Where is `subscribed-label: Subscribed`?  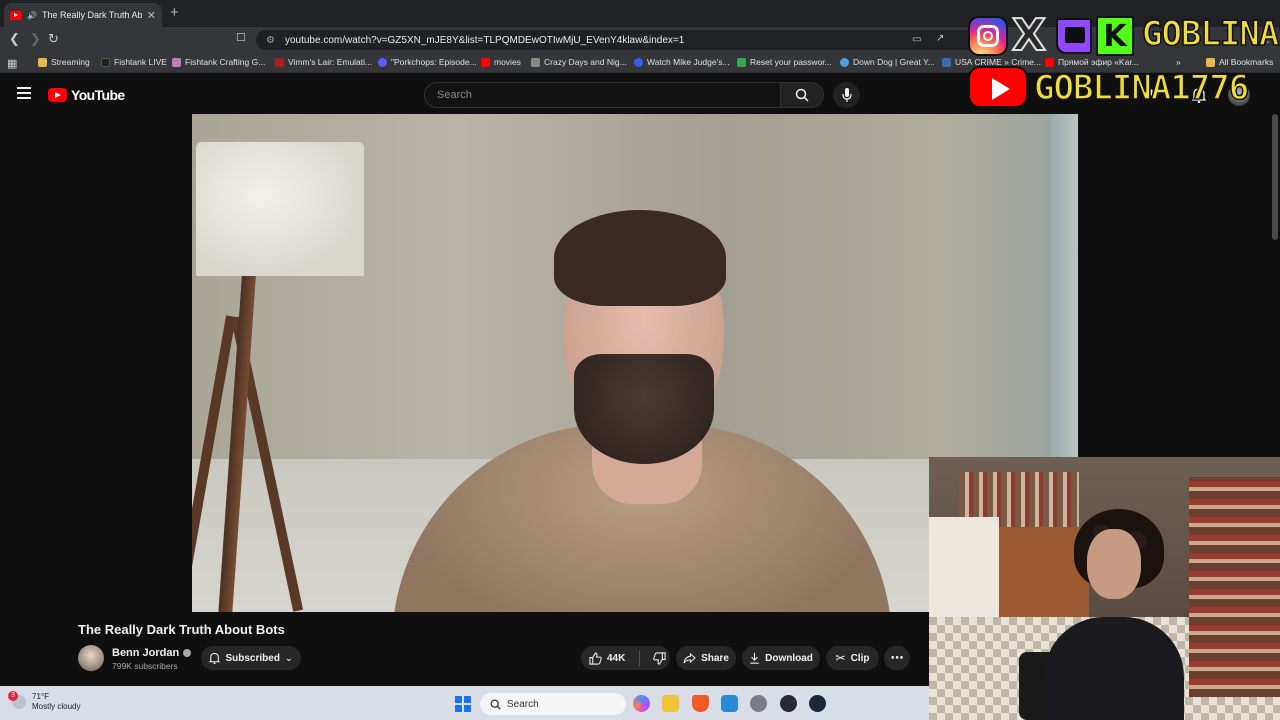 subscribed-label: Subscribed is located at coordinates (252, 658).